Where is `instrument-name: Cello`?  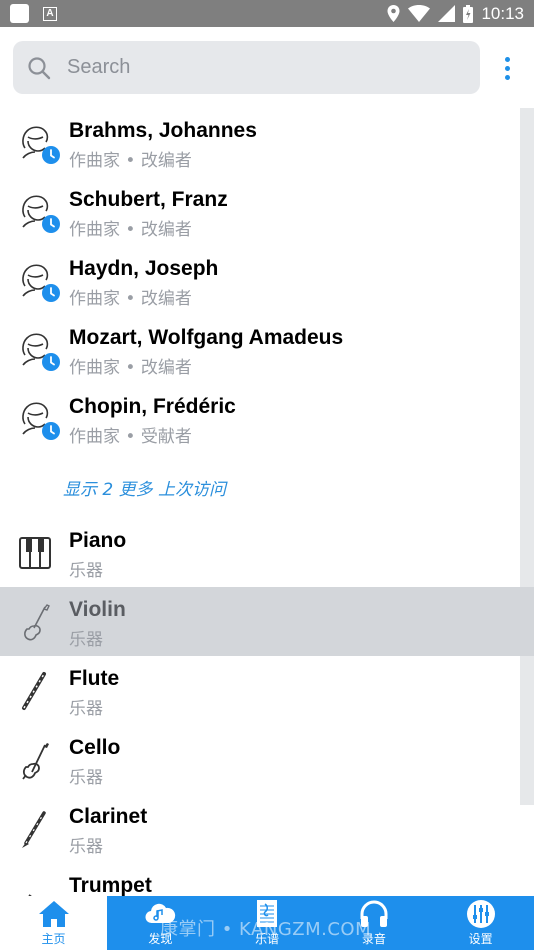 instrument-name: Cello is located at coordinates (95, 747).